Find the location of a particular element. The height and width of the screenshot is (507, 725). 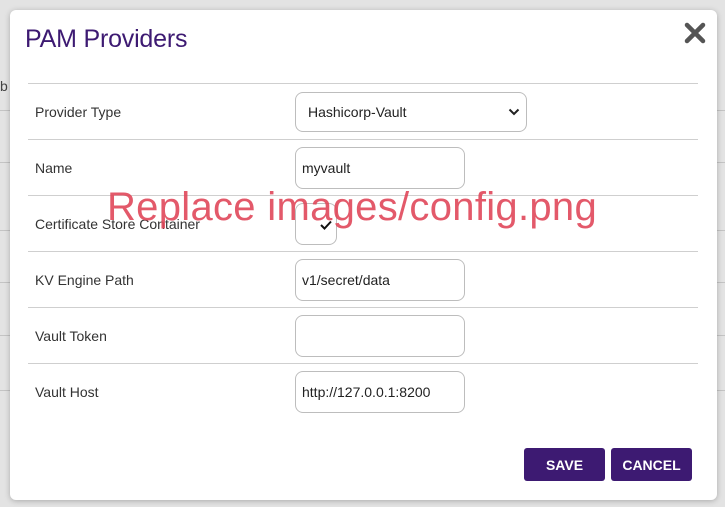

provider-type-label: Provider Type is located at coordinates (78, 112).